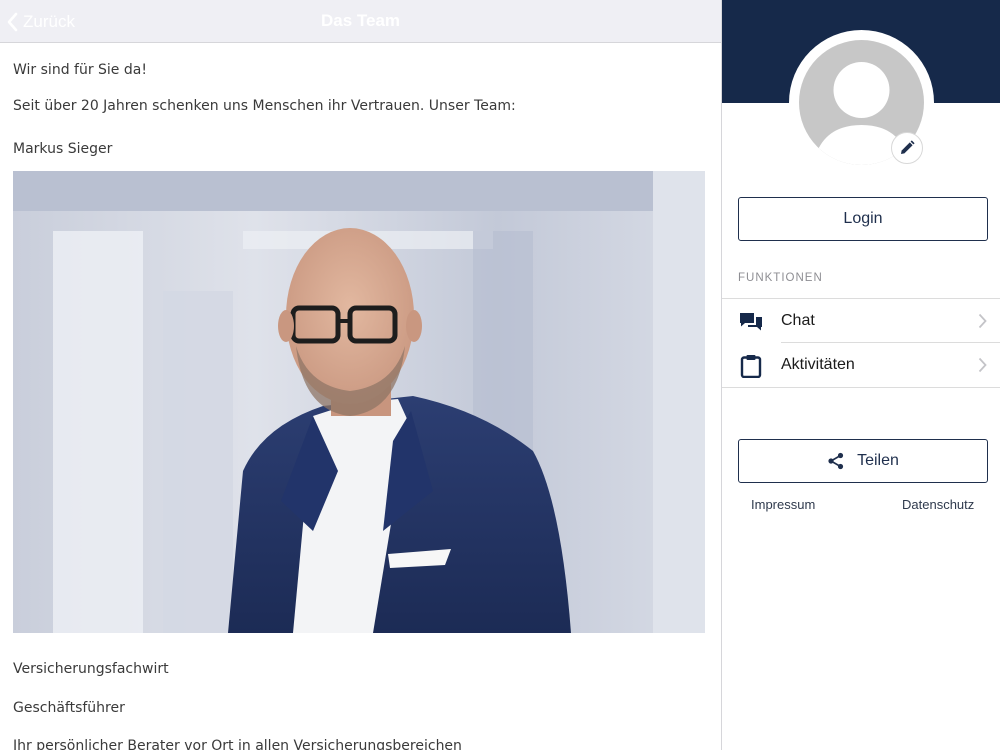 This screenshot has height=750, width=1000. Describe the element at coordinates (861, 365) in the screenshot. I see `menu-item-activities: Aktivitäten` at that location.